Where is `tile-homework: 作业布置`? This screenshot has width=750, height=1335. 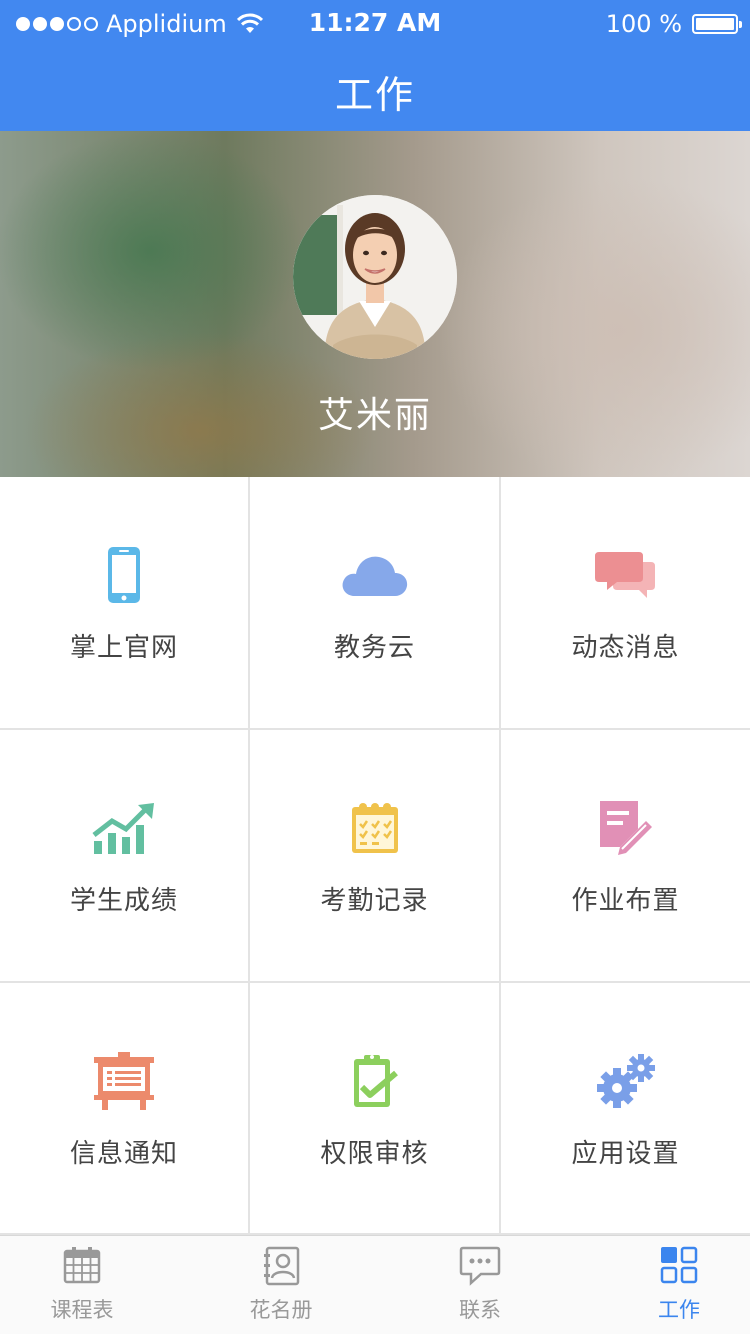
tile-homework: 作业布置 is located at coordinates (625, 855).